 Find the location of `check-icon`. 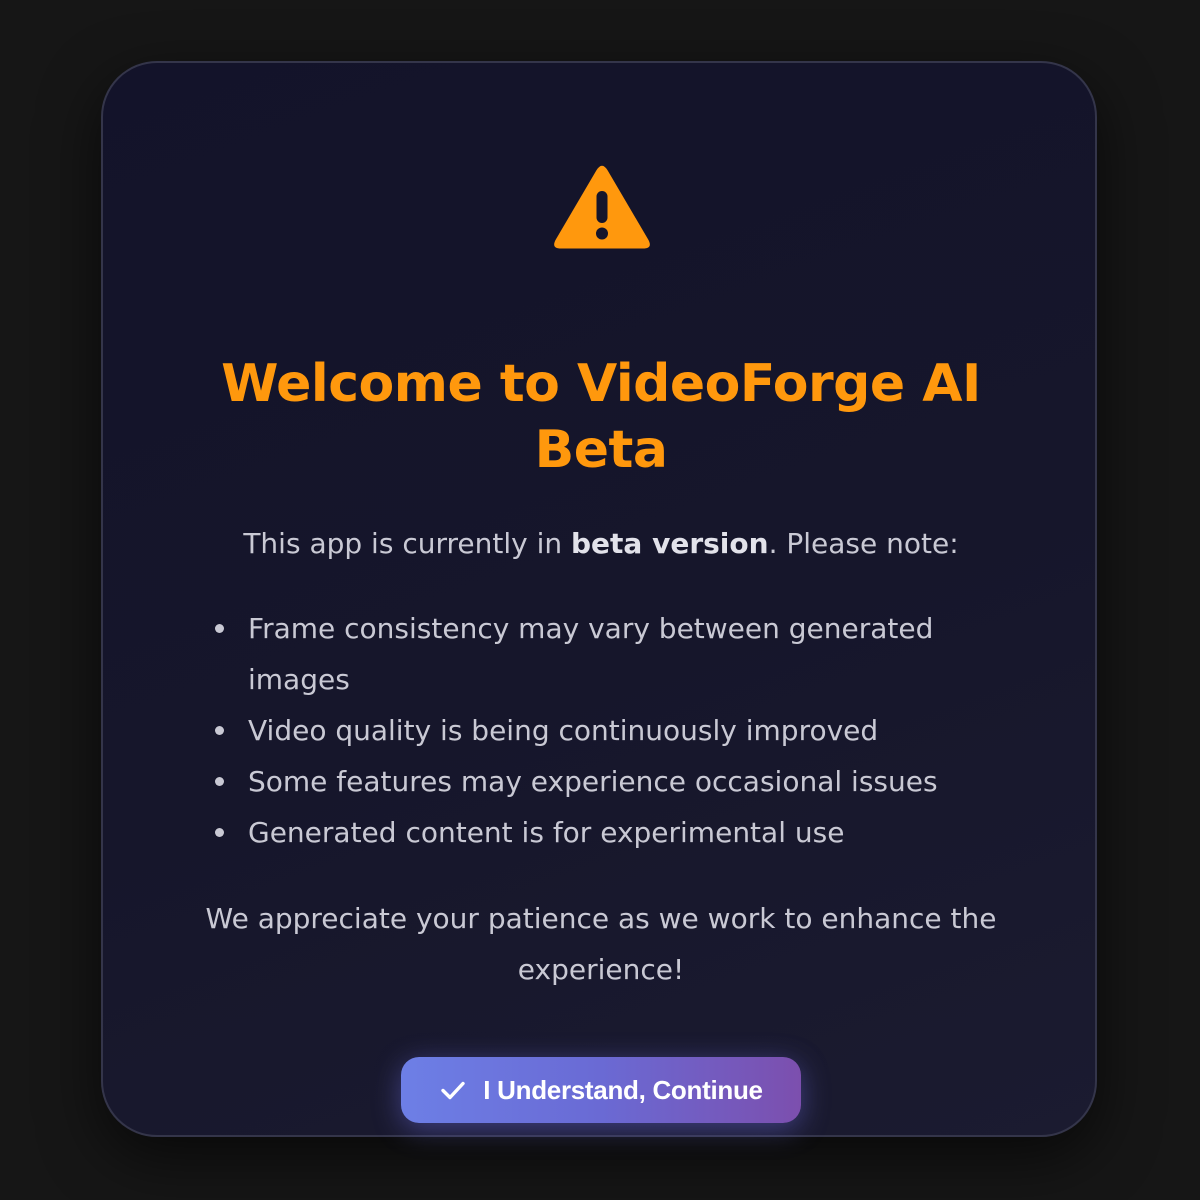

check-icon is located at coordinates (453, 1090).